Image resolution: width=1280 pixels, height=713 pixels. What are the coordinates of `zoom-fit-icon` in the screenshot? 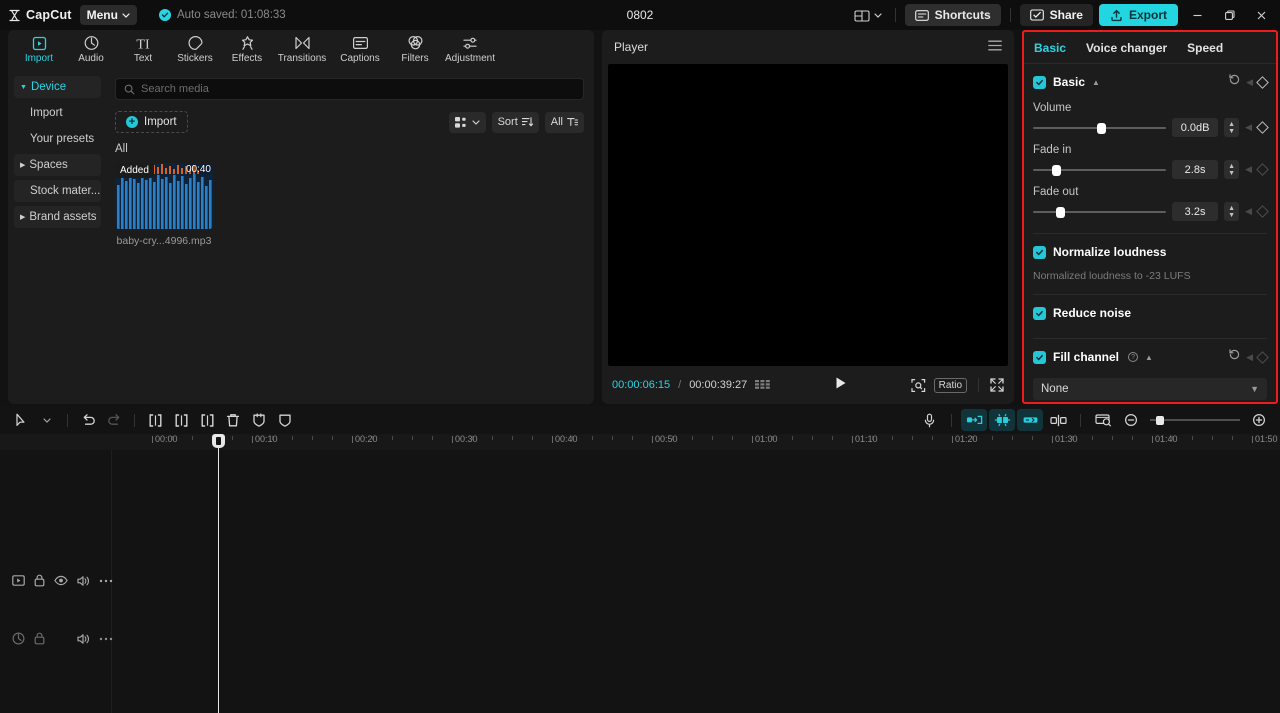 It's located at (918, 385).